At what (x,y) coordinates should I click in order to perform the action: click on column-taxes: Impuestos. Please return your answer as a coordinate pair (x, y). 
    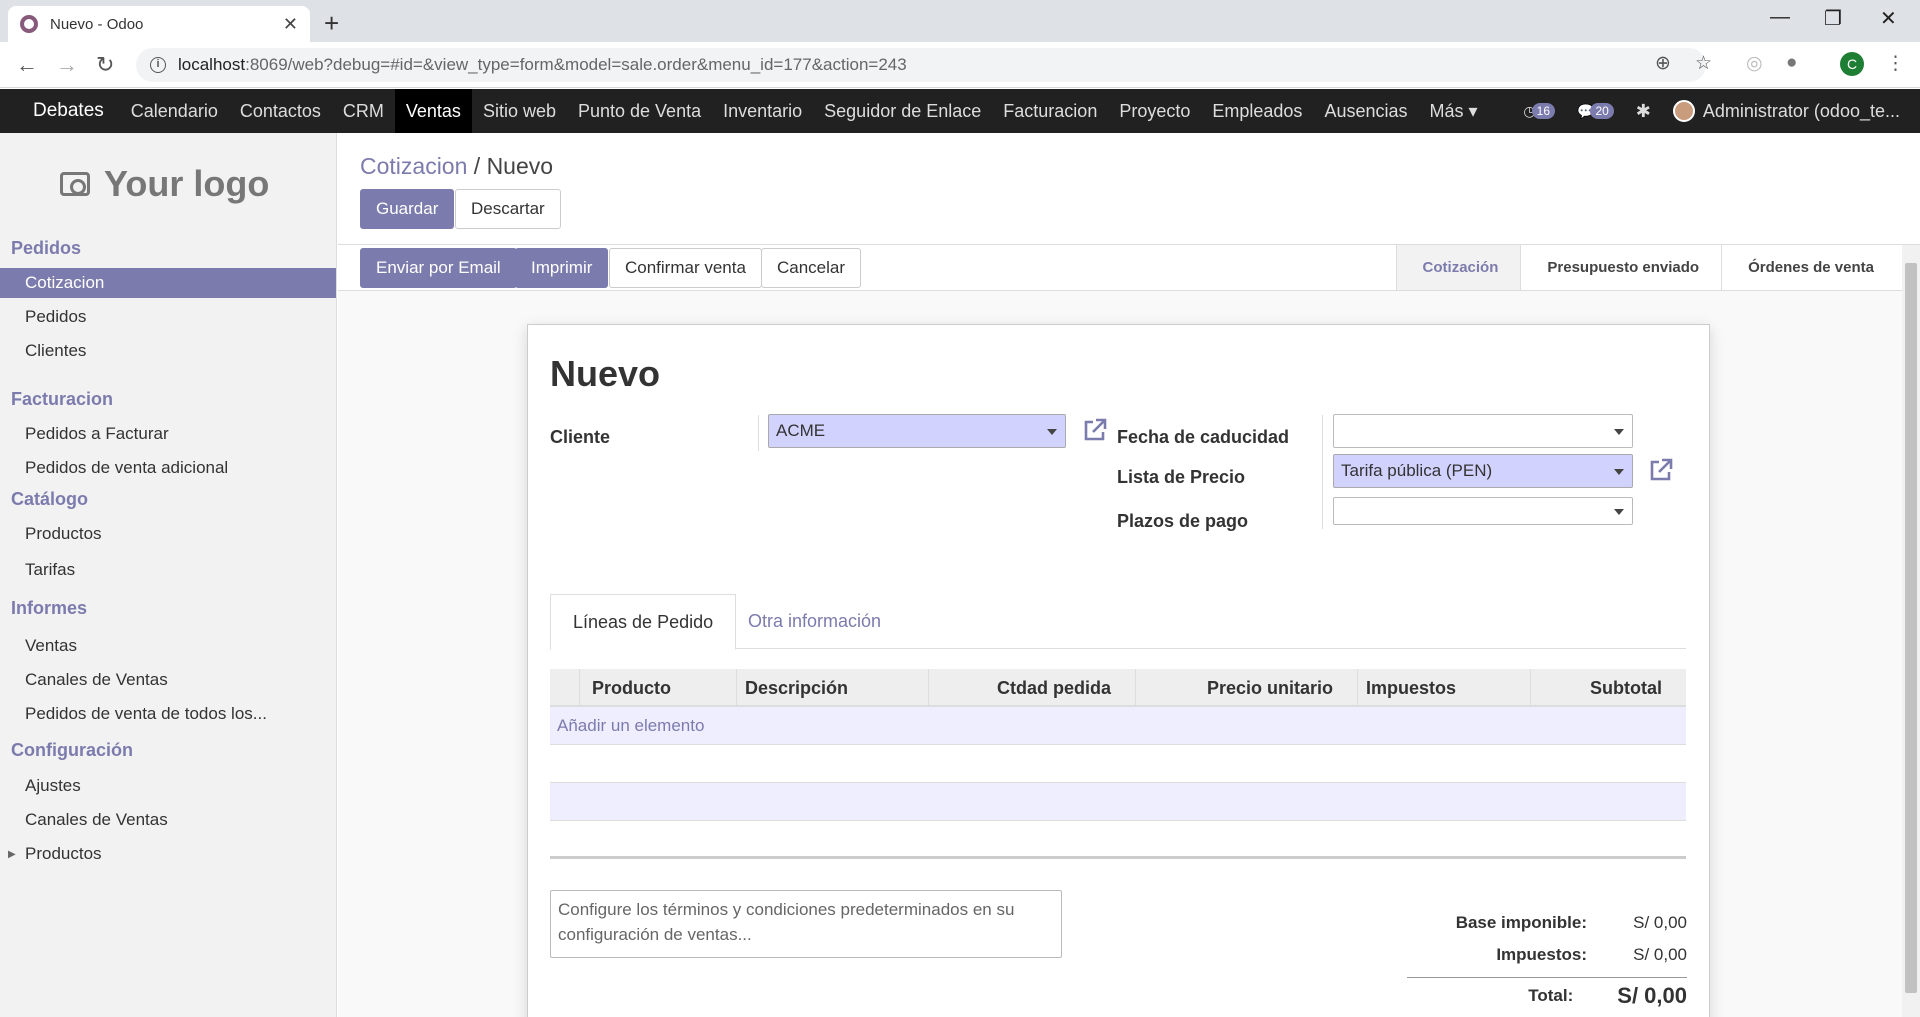
    Looking at the image, I should click on (1444, 688).